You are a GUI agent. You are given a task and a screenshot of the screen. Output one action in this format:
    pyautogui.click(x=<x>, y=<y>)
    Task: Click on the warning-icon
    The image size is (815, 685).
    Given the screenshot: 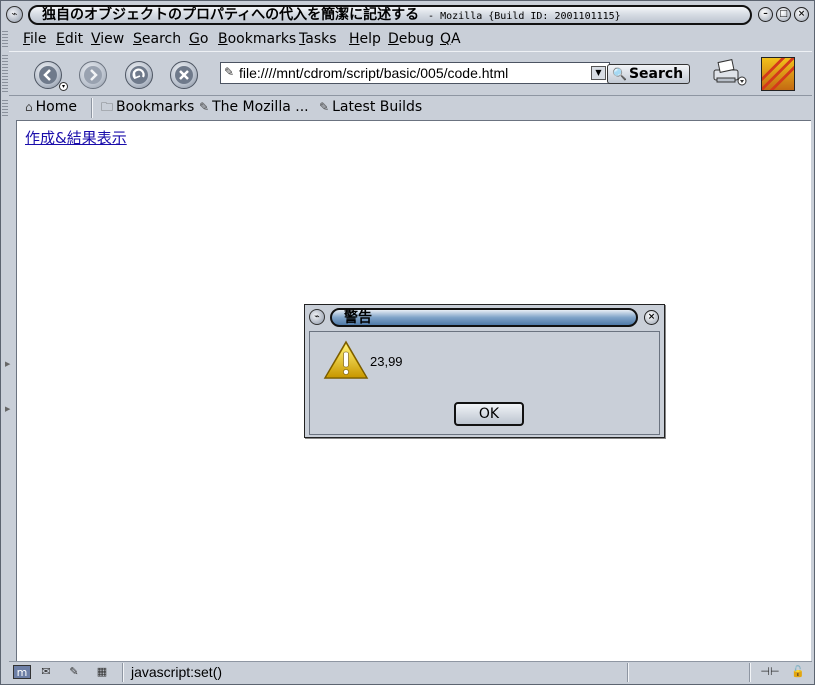 What is the action you would take?
    pyautogui.click(x=346, y=359)
    